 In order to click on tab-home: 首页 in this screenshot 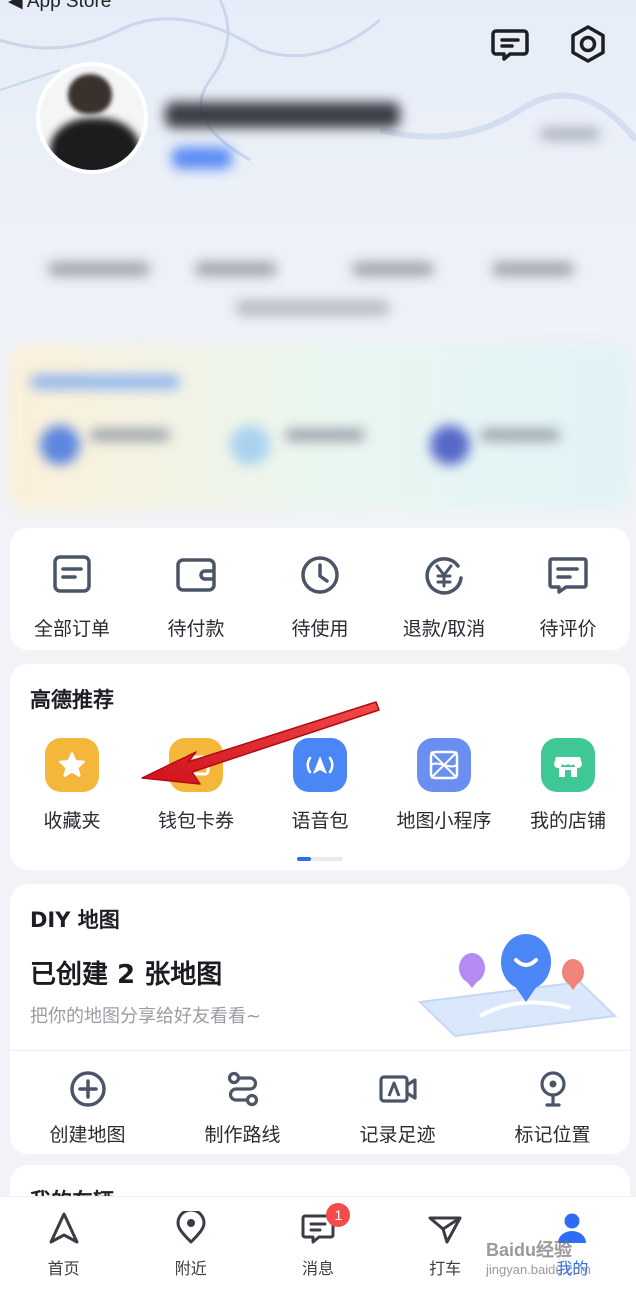, I will do `click(63, 1251)`.